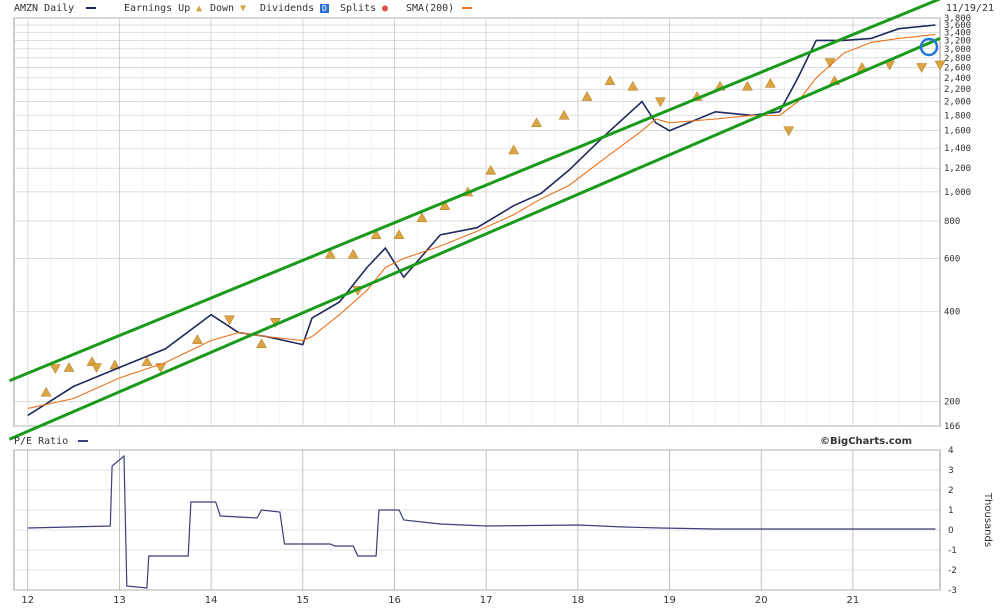 The height and width of the screenshot is (608, 1000). What do you see at coordinates (957, 169) in the screenshot?
I see `price-tick-label: 1,200` at bounding box center [957, 169].